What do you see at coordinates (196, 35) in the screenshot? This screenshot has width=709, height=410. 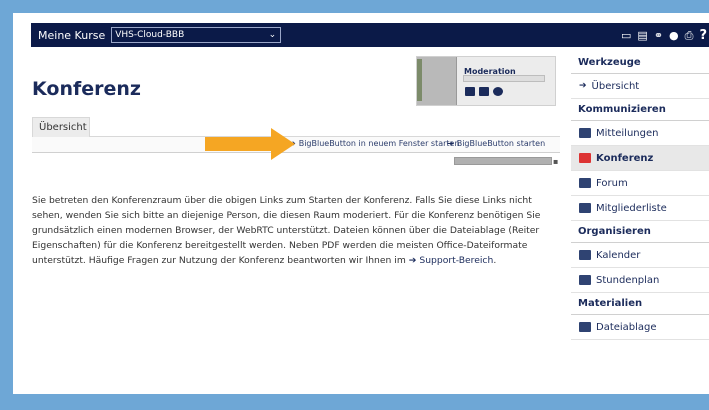 I see `course-select: VHS-Cloud-BBB ⌄` at bounding box center [196, 35].